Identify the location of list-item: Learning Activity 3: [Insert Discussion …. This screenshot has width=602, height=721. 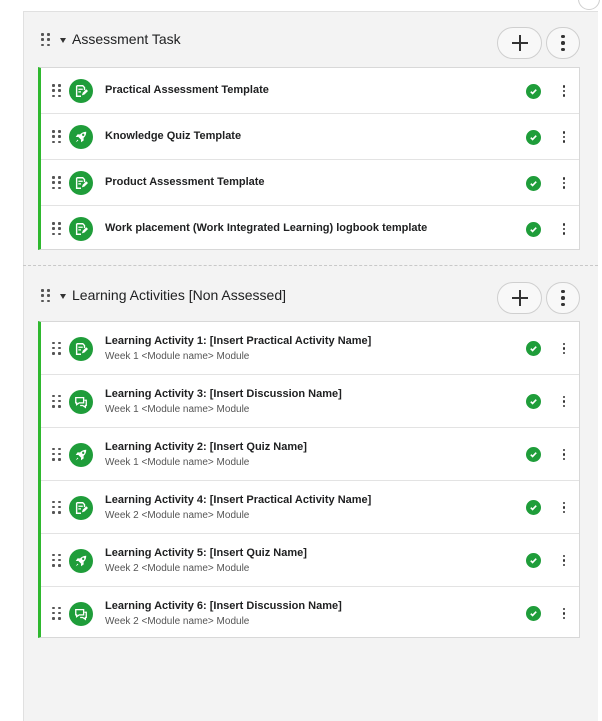
(310, 401).